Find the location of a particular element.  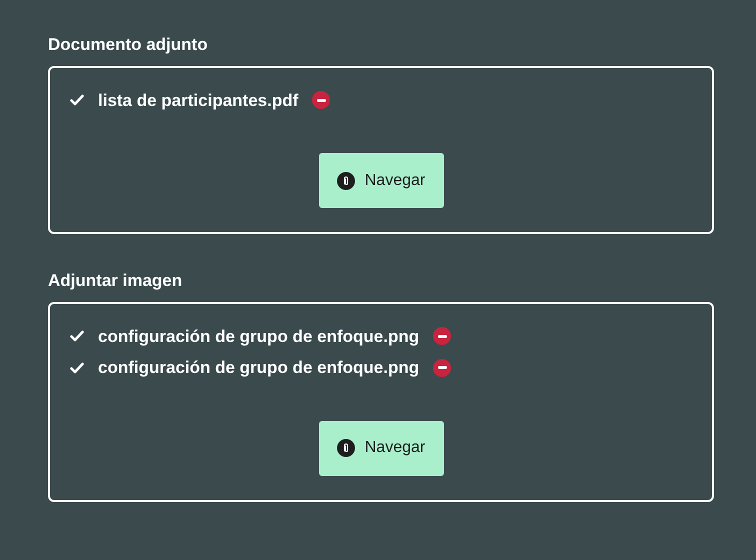

section-title: Documento adjunto is located at coordinates (128, 45).